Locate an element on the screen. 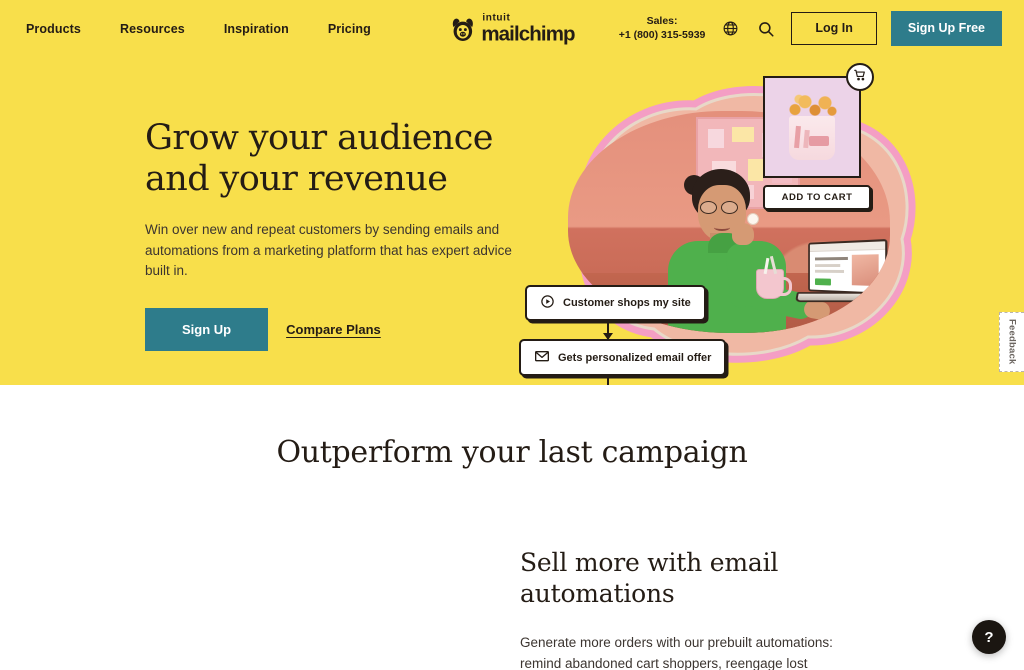  nav-item-resources: Resources is located at coordinates (152, 29).